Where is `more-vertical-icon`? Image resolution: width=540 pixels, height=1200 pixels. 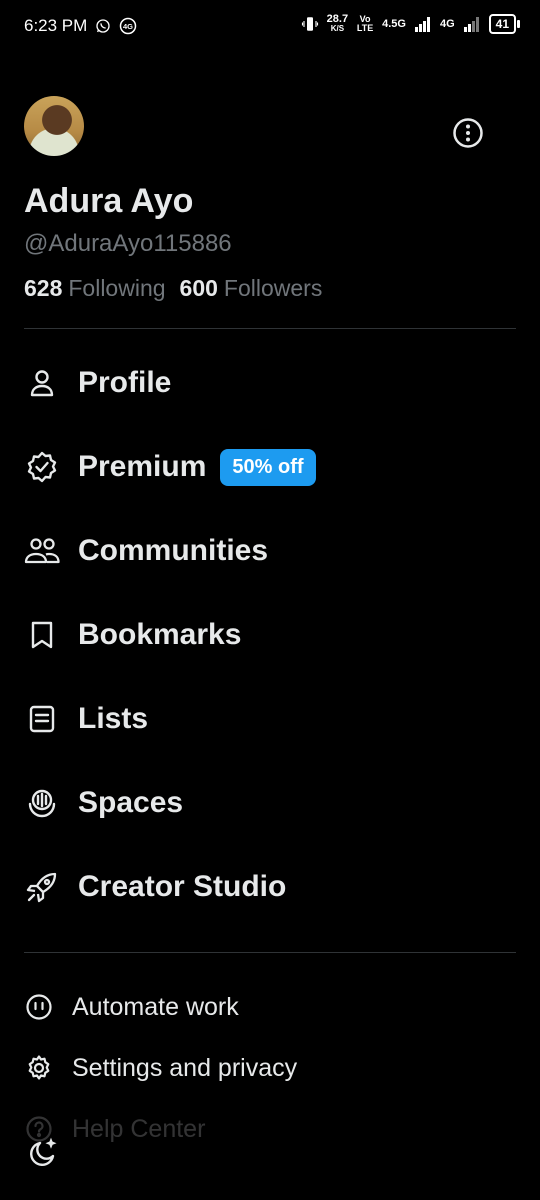
more-vertical-icon is located at coordinates (468, 133).